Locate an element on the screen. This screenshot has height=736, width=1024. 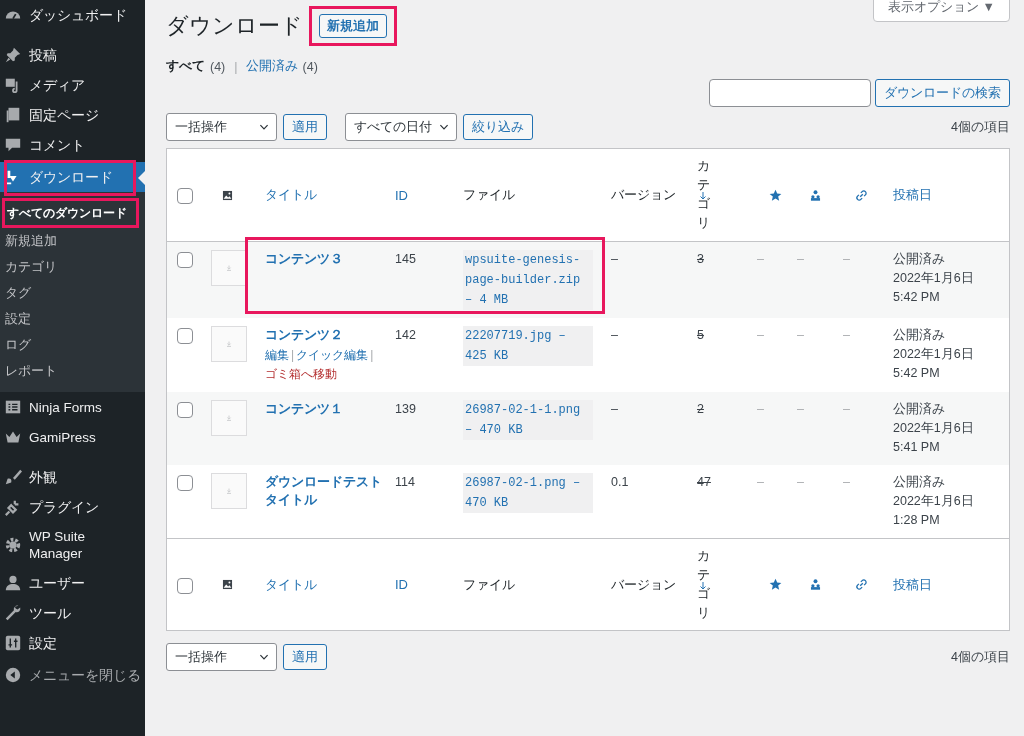
pushpin-icon is located at coordinates (13, 55).